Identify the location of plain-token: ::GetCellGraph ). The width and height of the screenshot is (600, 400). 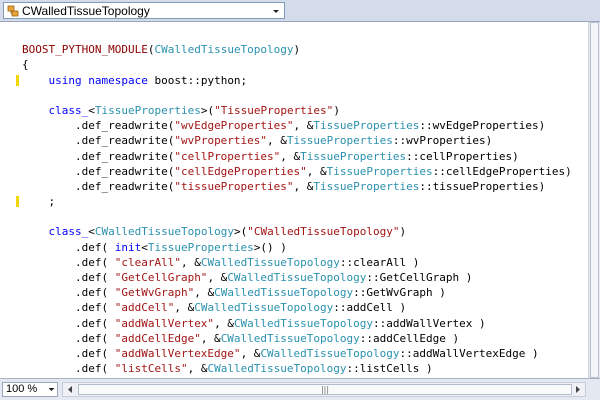
(419, 277).